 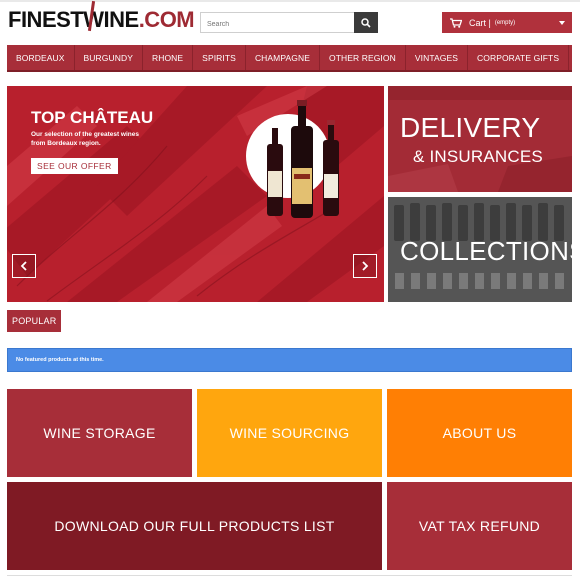 I want to click on logo-text-finest: FINEST, so click(x=46, y=19).